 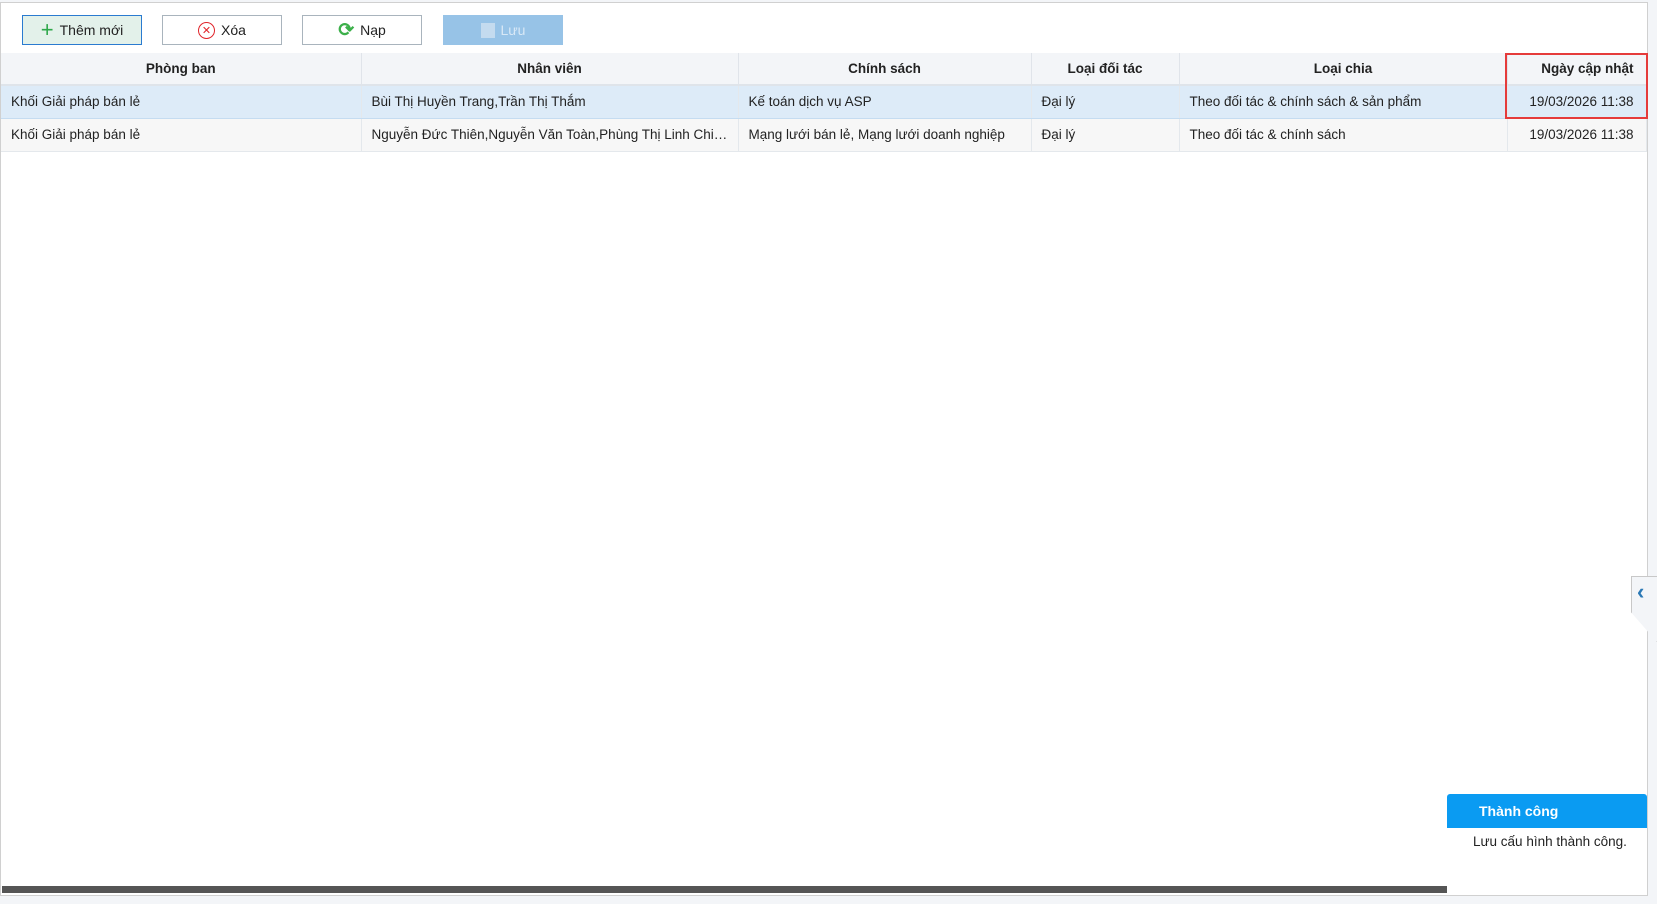 I want to click on column-header-department: Phòng ban, so click(x=181, y=69).